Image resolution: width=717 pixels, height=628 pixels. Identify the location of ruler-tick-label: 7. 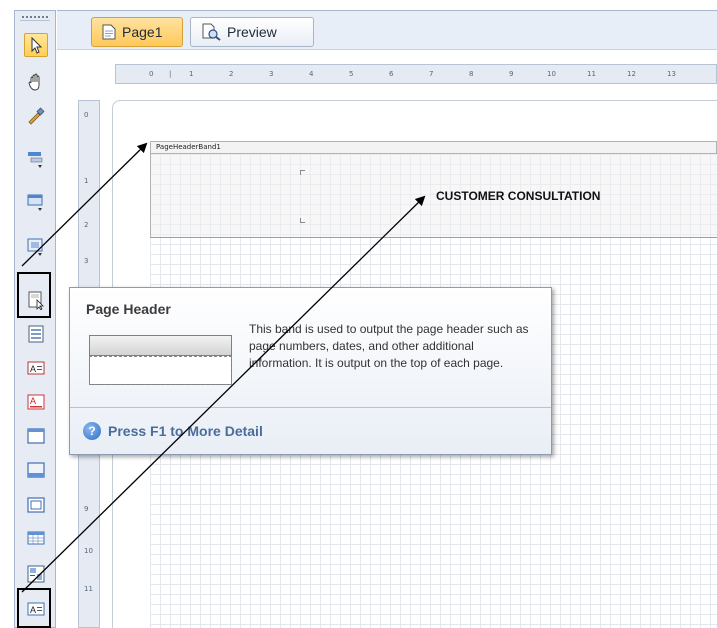
(431, 74).